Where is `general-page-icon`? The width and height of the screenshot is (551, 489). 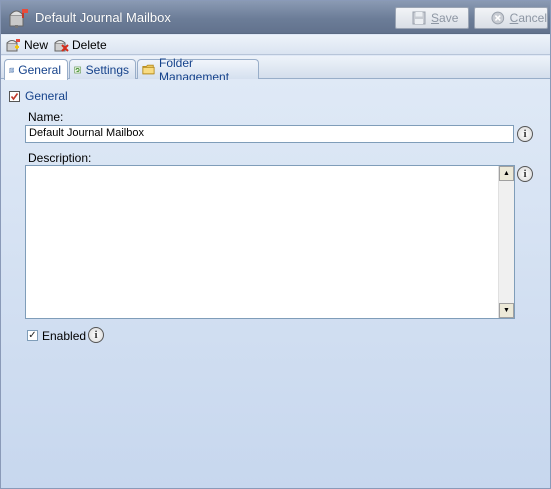
general-page-icon is located at coordinates (12, 70).